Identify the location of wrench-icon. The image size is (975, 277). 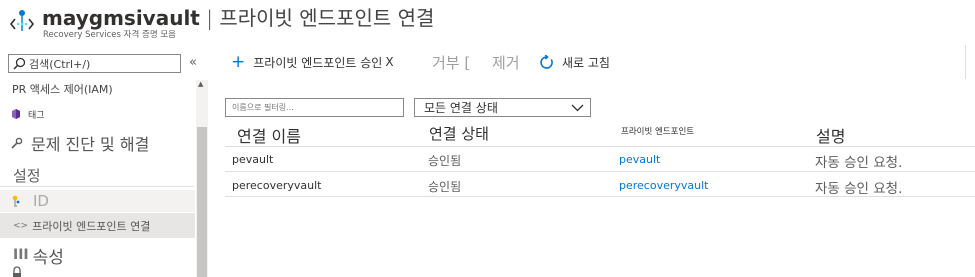
(17, 143).